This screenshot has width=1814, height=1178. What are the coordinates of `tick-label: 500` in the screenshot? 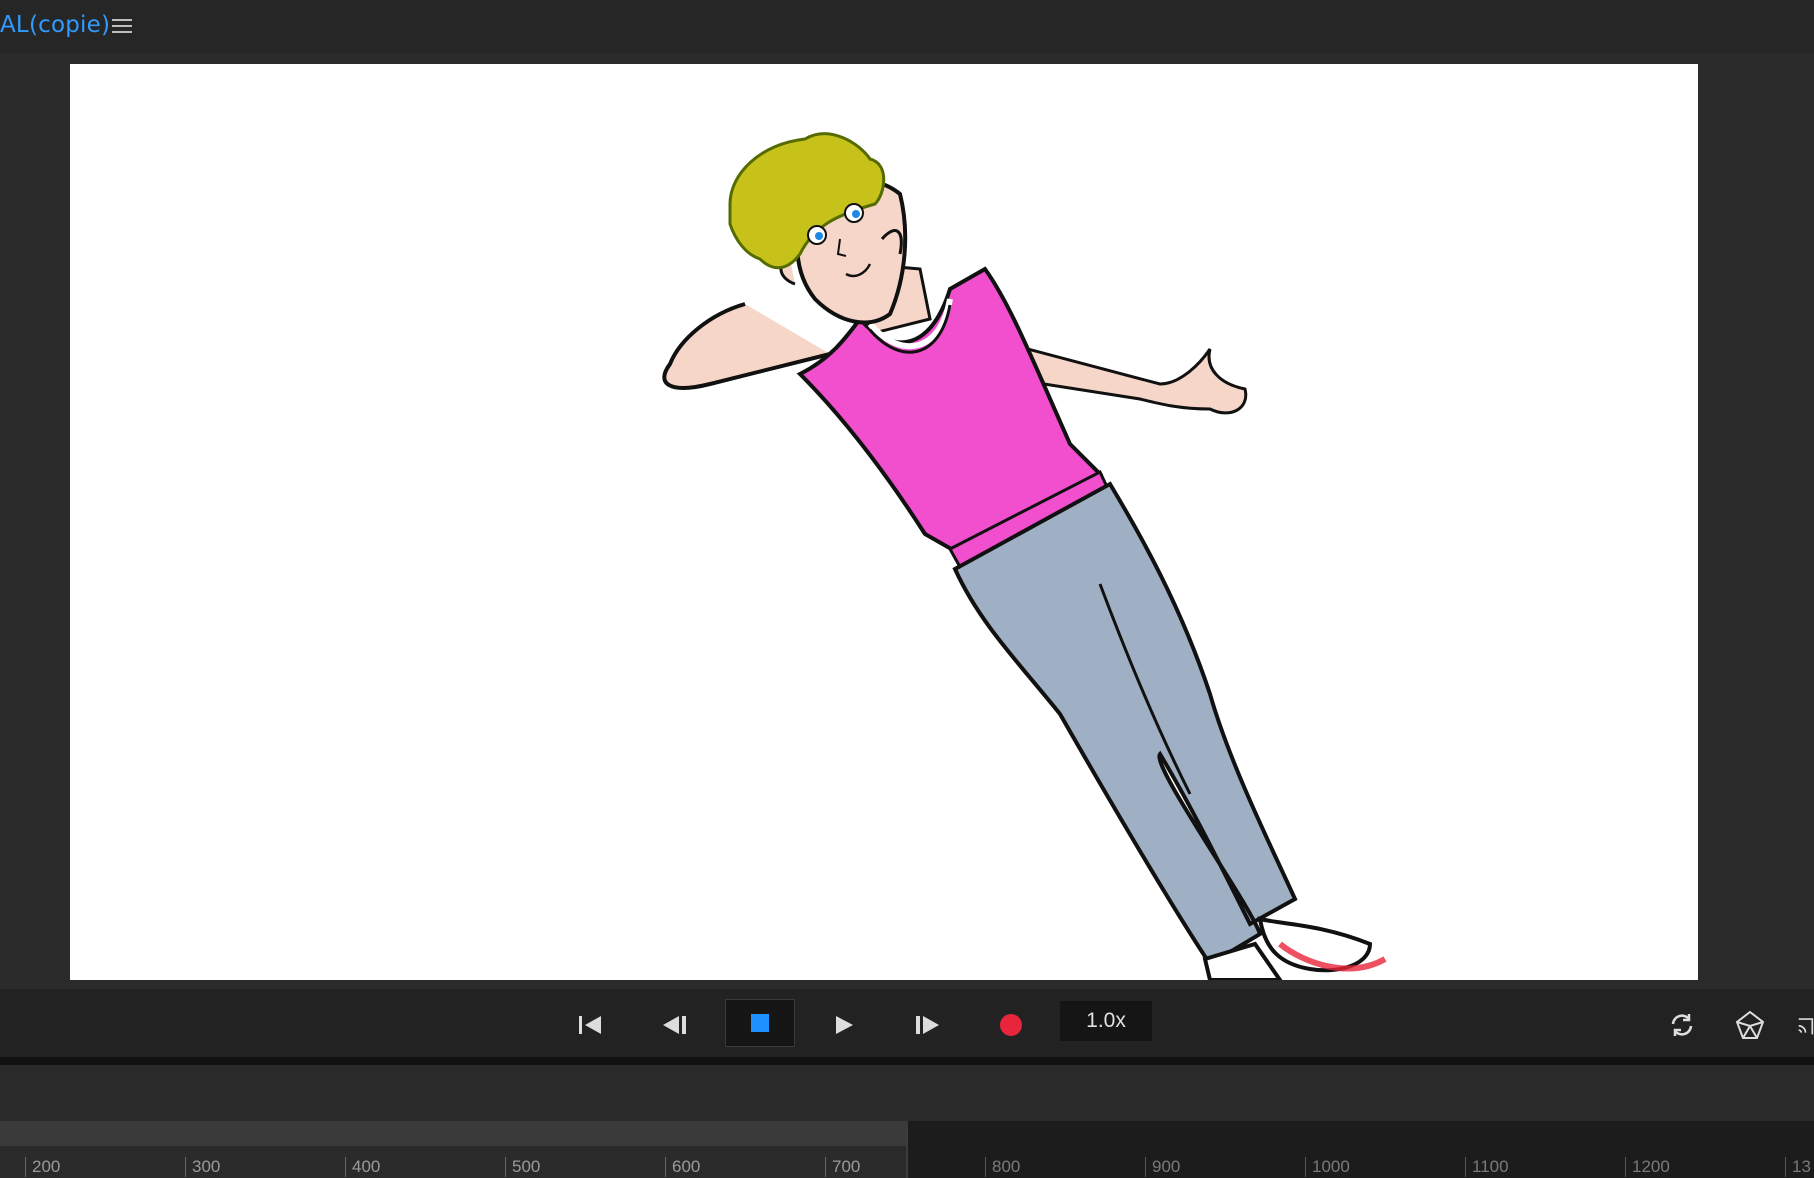 It's located at (522, 1167).